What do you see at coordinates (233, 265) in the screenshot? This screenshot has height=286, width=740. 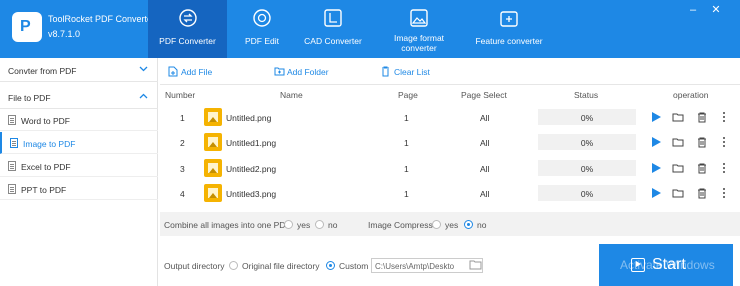 I see `original-directory-radio` at bounding box center [233, 265].